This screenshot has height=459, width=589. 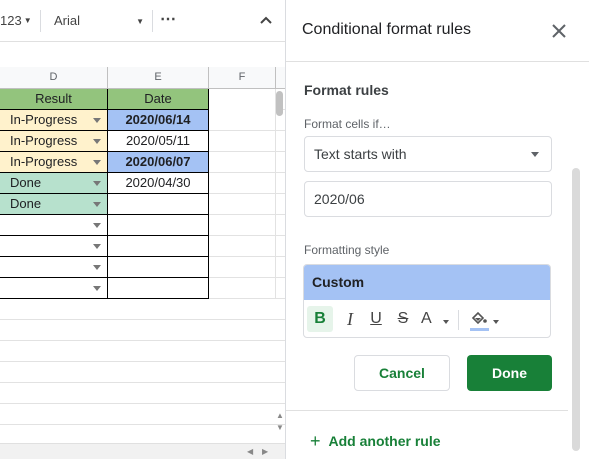 I want to click on toolbar: 123 ▼ Arial ▼ ⋯, so click(x=142, y=21).